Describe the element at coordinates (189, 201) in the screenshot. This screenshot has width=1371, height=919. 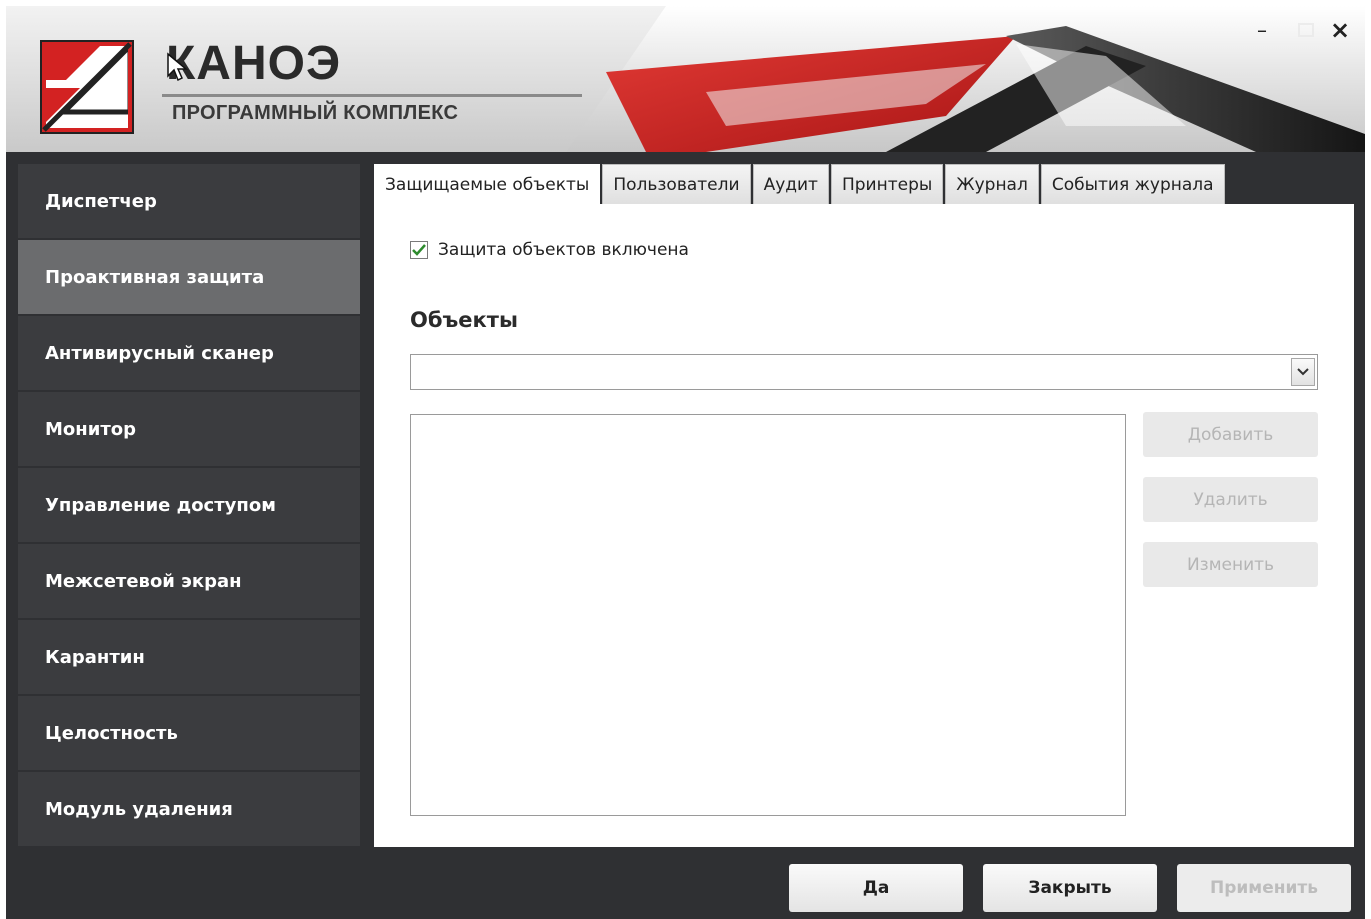
I see `sidebar-item-dispatcher: Диспетчер` at that location.